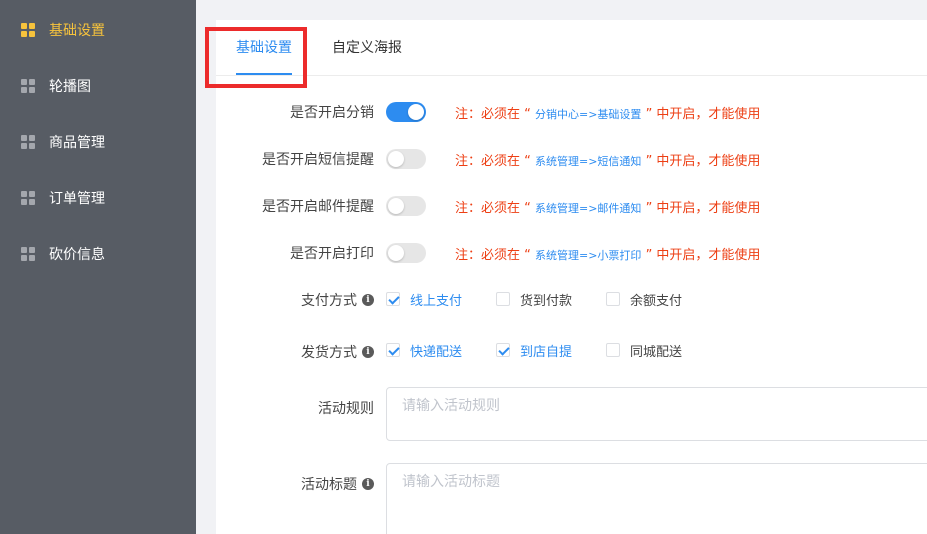 The width and height of the screenshot is (927, 534). What do you see at coordinates (436, 350) in the screenshot?
I see `express-delivery-label: 快递配送` at bounding box center [436, 350].